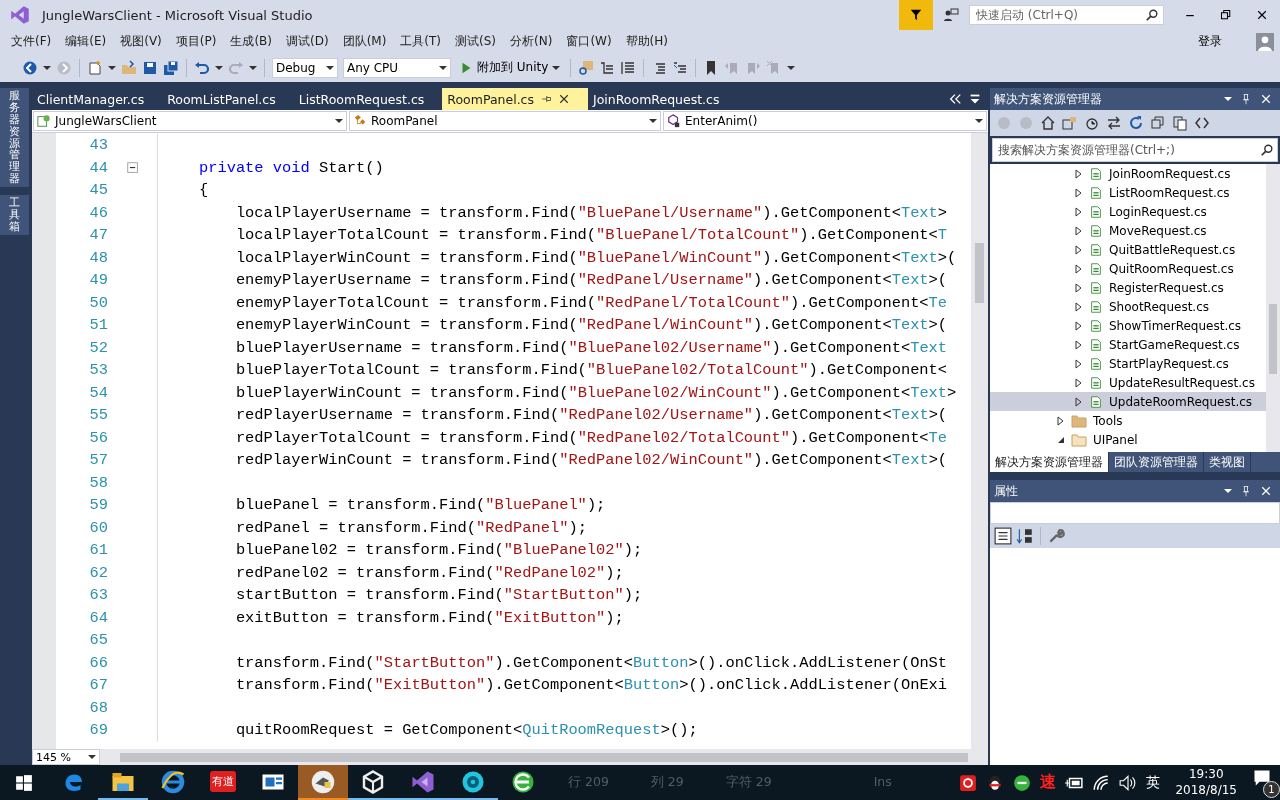  I want to click on copy-icon, so click(1180, 123).